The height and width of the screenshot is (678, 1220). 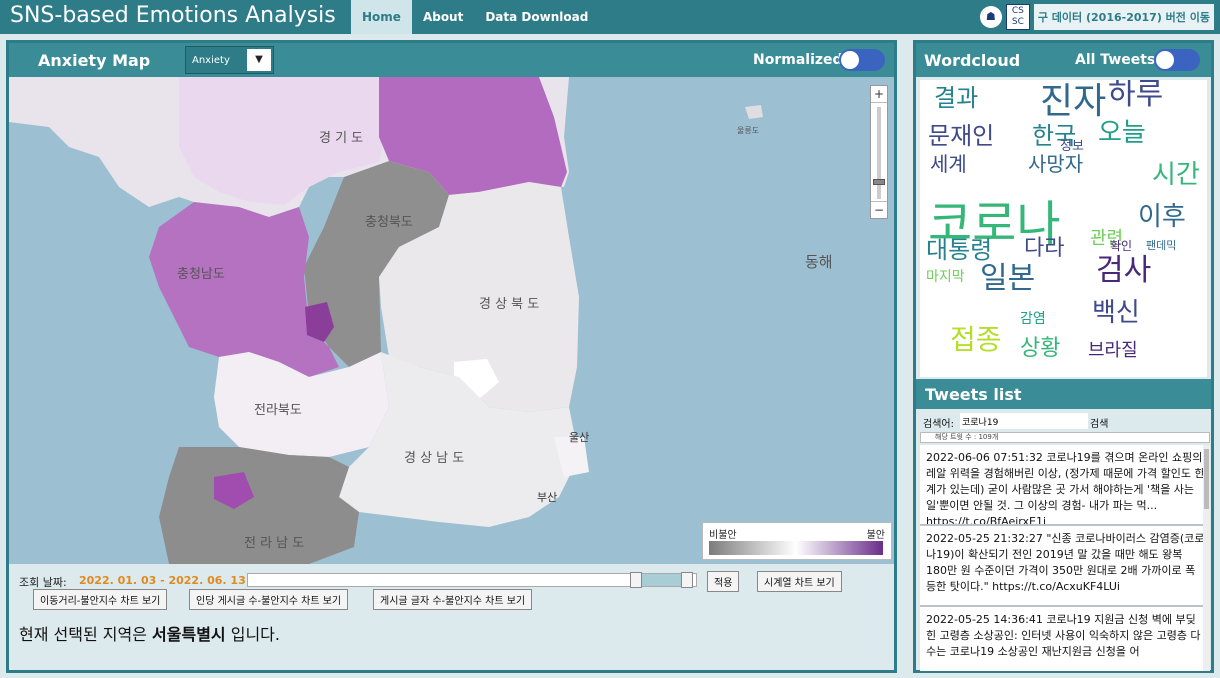 I want to click on wordcloud-word: 오늘, so click(x=1122, y=133).